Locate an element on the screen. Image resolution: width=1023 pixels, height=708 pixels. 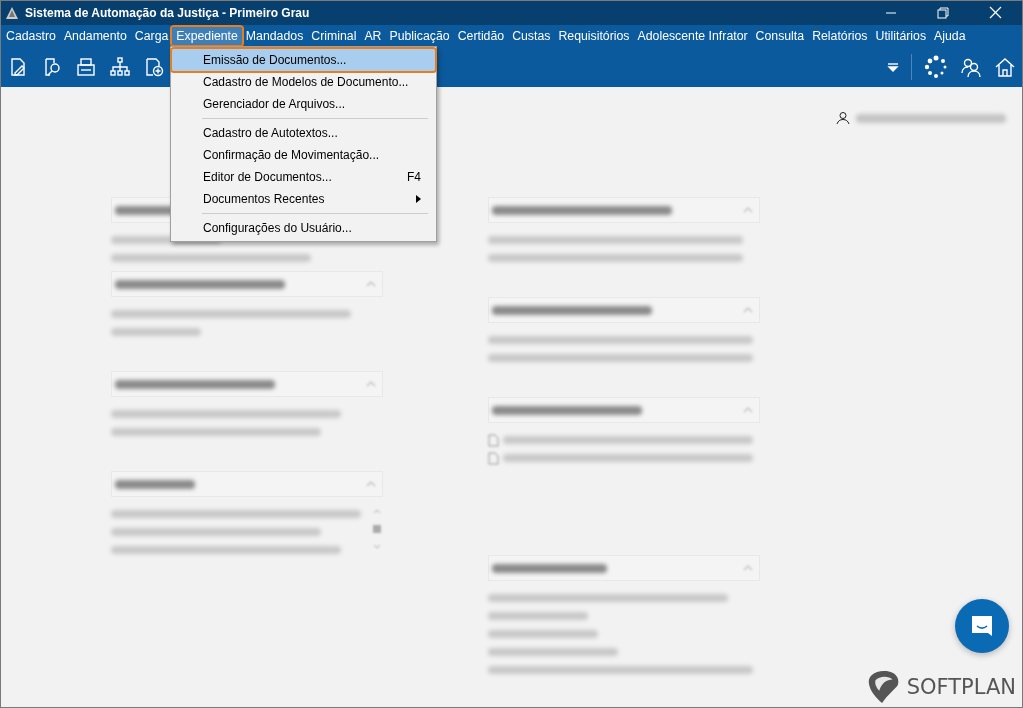
menu-item: Relatórios is located at coordinates (840, 36).